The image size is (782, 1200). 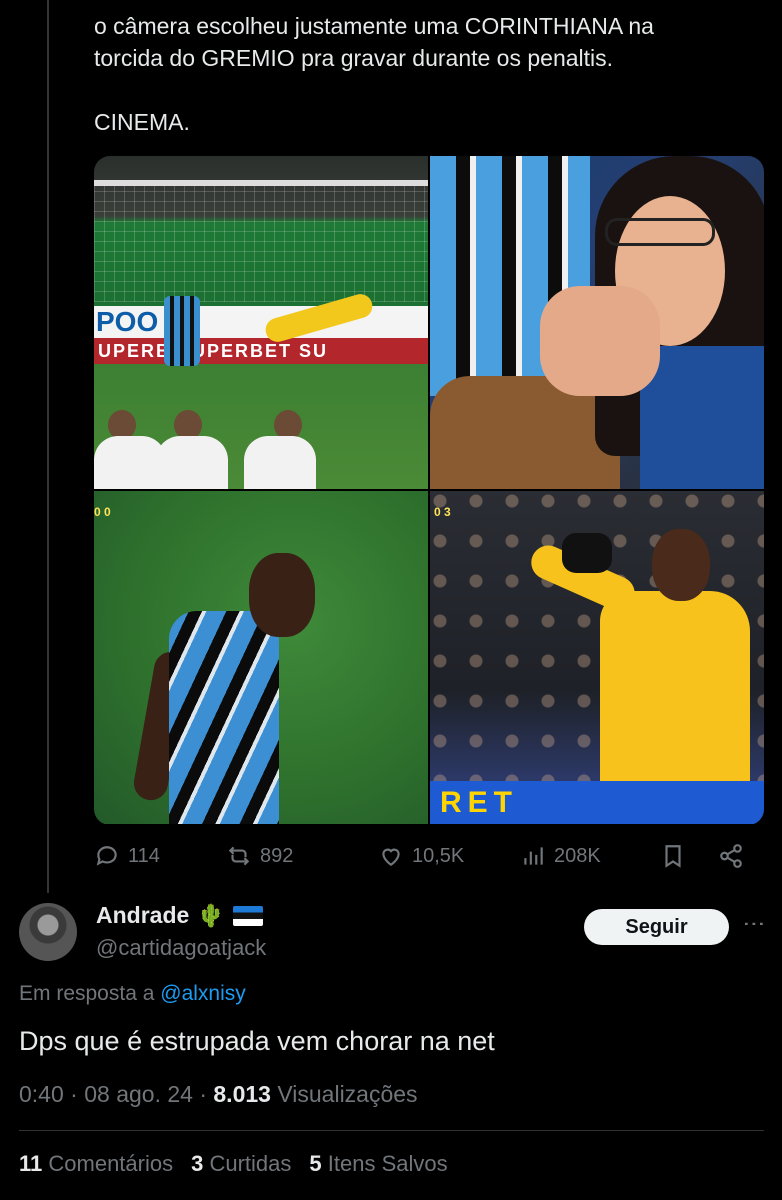 I want to click on bookmark-icon, so click(x=673, y=856).